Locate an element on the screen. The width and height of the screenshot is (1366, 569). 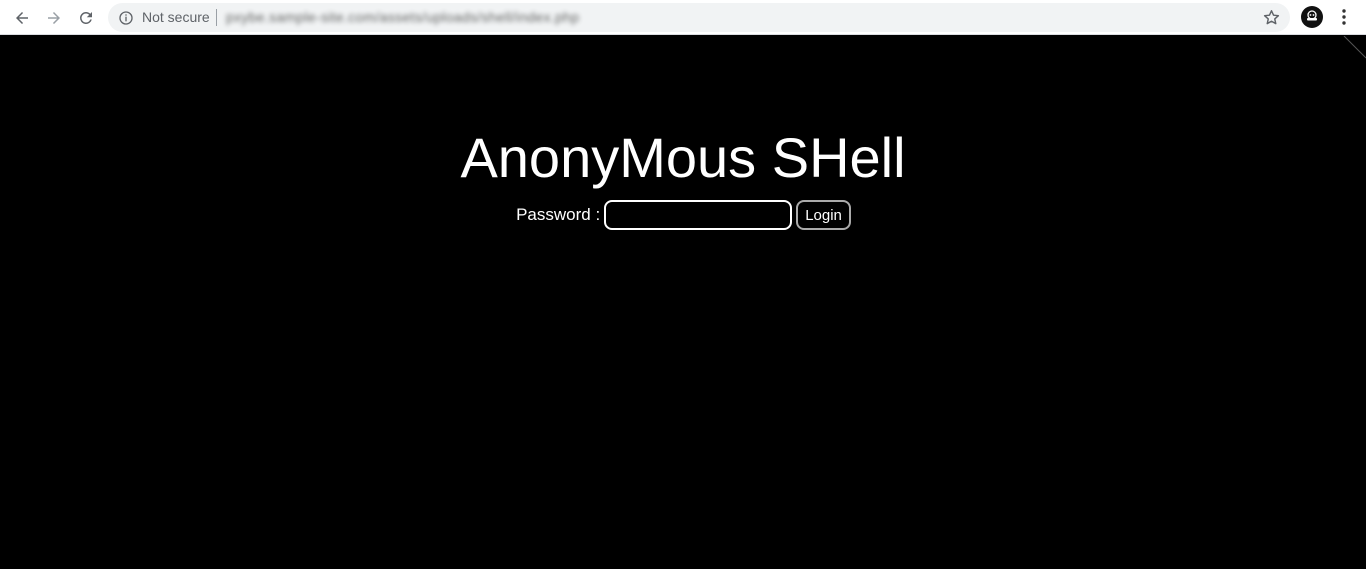
star-icon is located at coordinates (1271, 17).